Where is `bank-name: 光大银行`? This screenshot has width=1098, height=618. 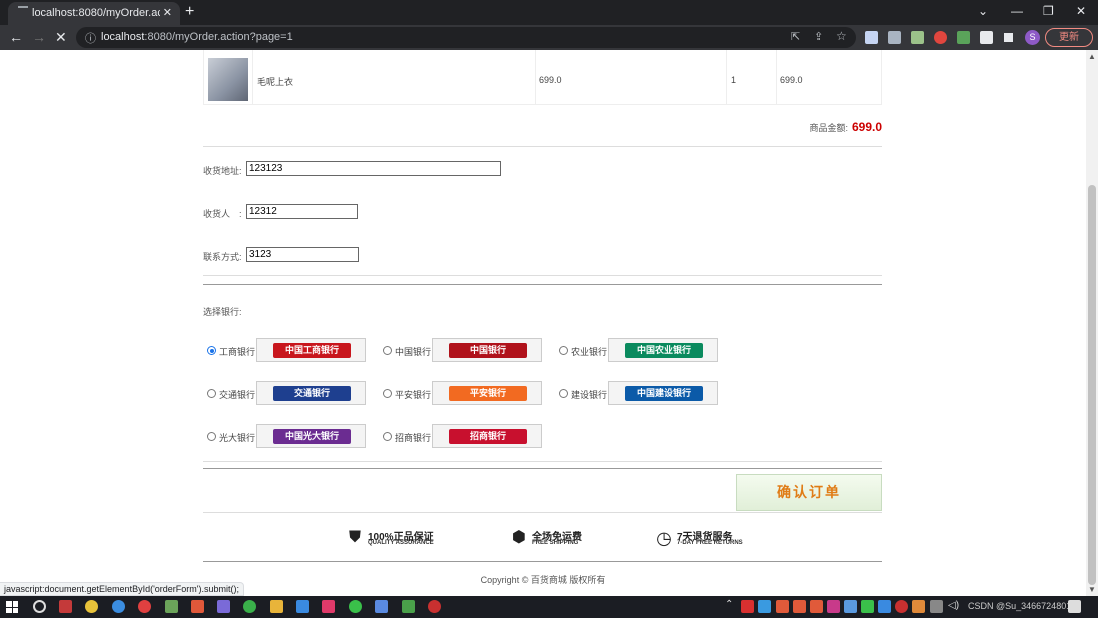
bank-name: 光大银行 is located at coordinates (237, 437).